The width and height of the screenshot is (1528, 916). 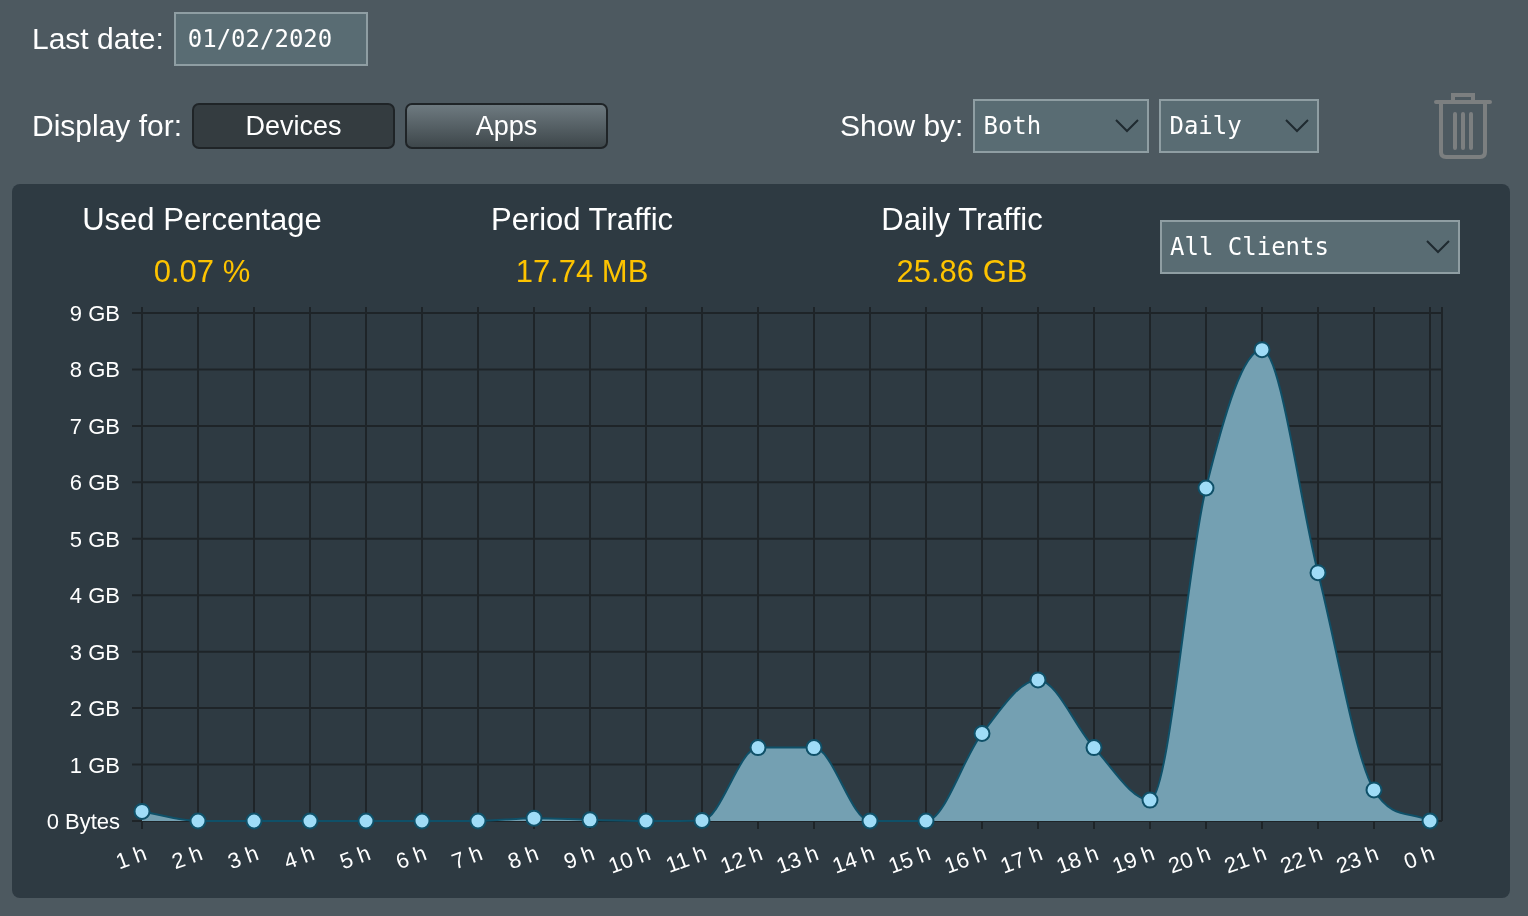 I want to click on stat-value: 0.07 %, so click(x=202, y=272).